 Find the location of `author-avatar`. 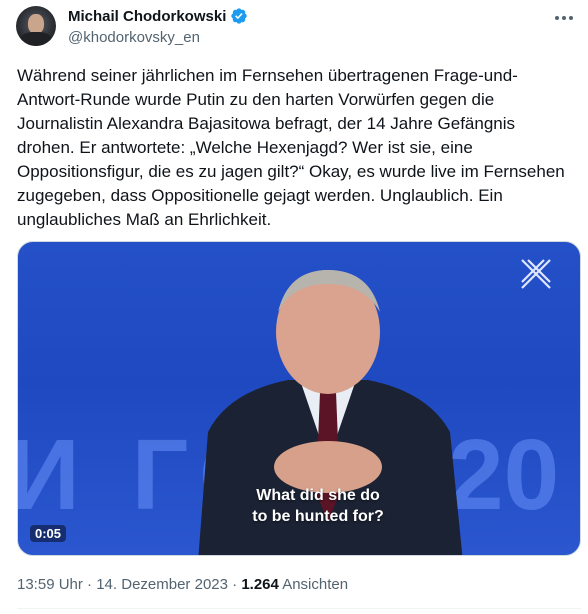

author-avatar is located at coordinates (36, 26).